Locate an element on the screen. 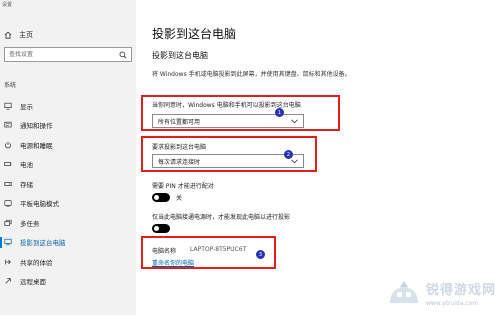 The height and width of the screenshot is (315, 500). sidebar-item-battery: 电池 is located at coordinates (68, 165).